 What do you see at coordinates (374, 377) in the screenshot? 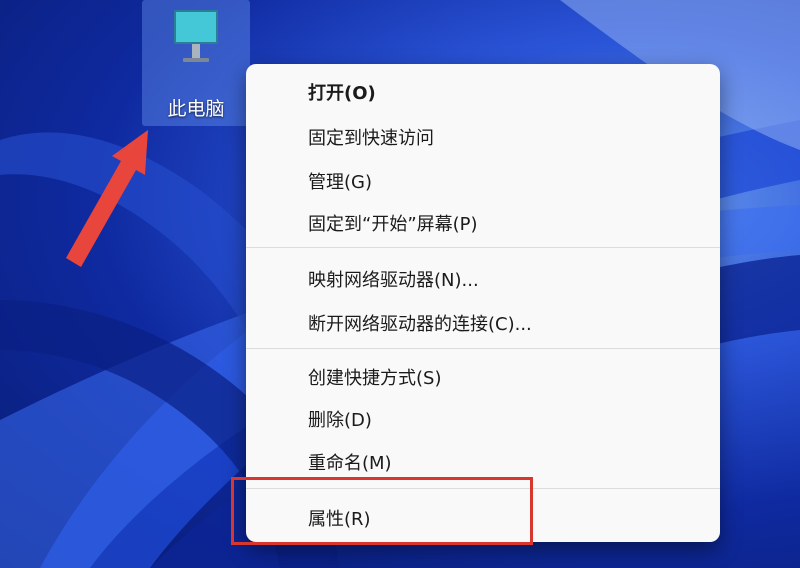
I see `menu-item-create-shortcut: 创建快捷方式(S)` at bounding box center [374, 377].